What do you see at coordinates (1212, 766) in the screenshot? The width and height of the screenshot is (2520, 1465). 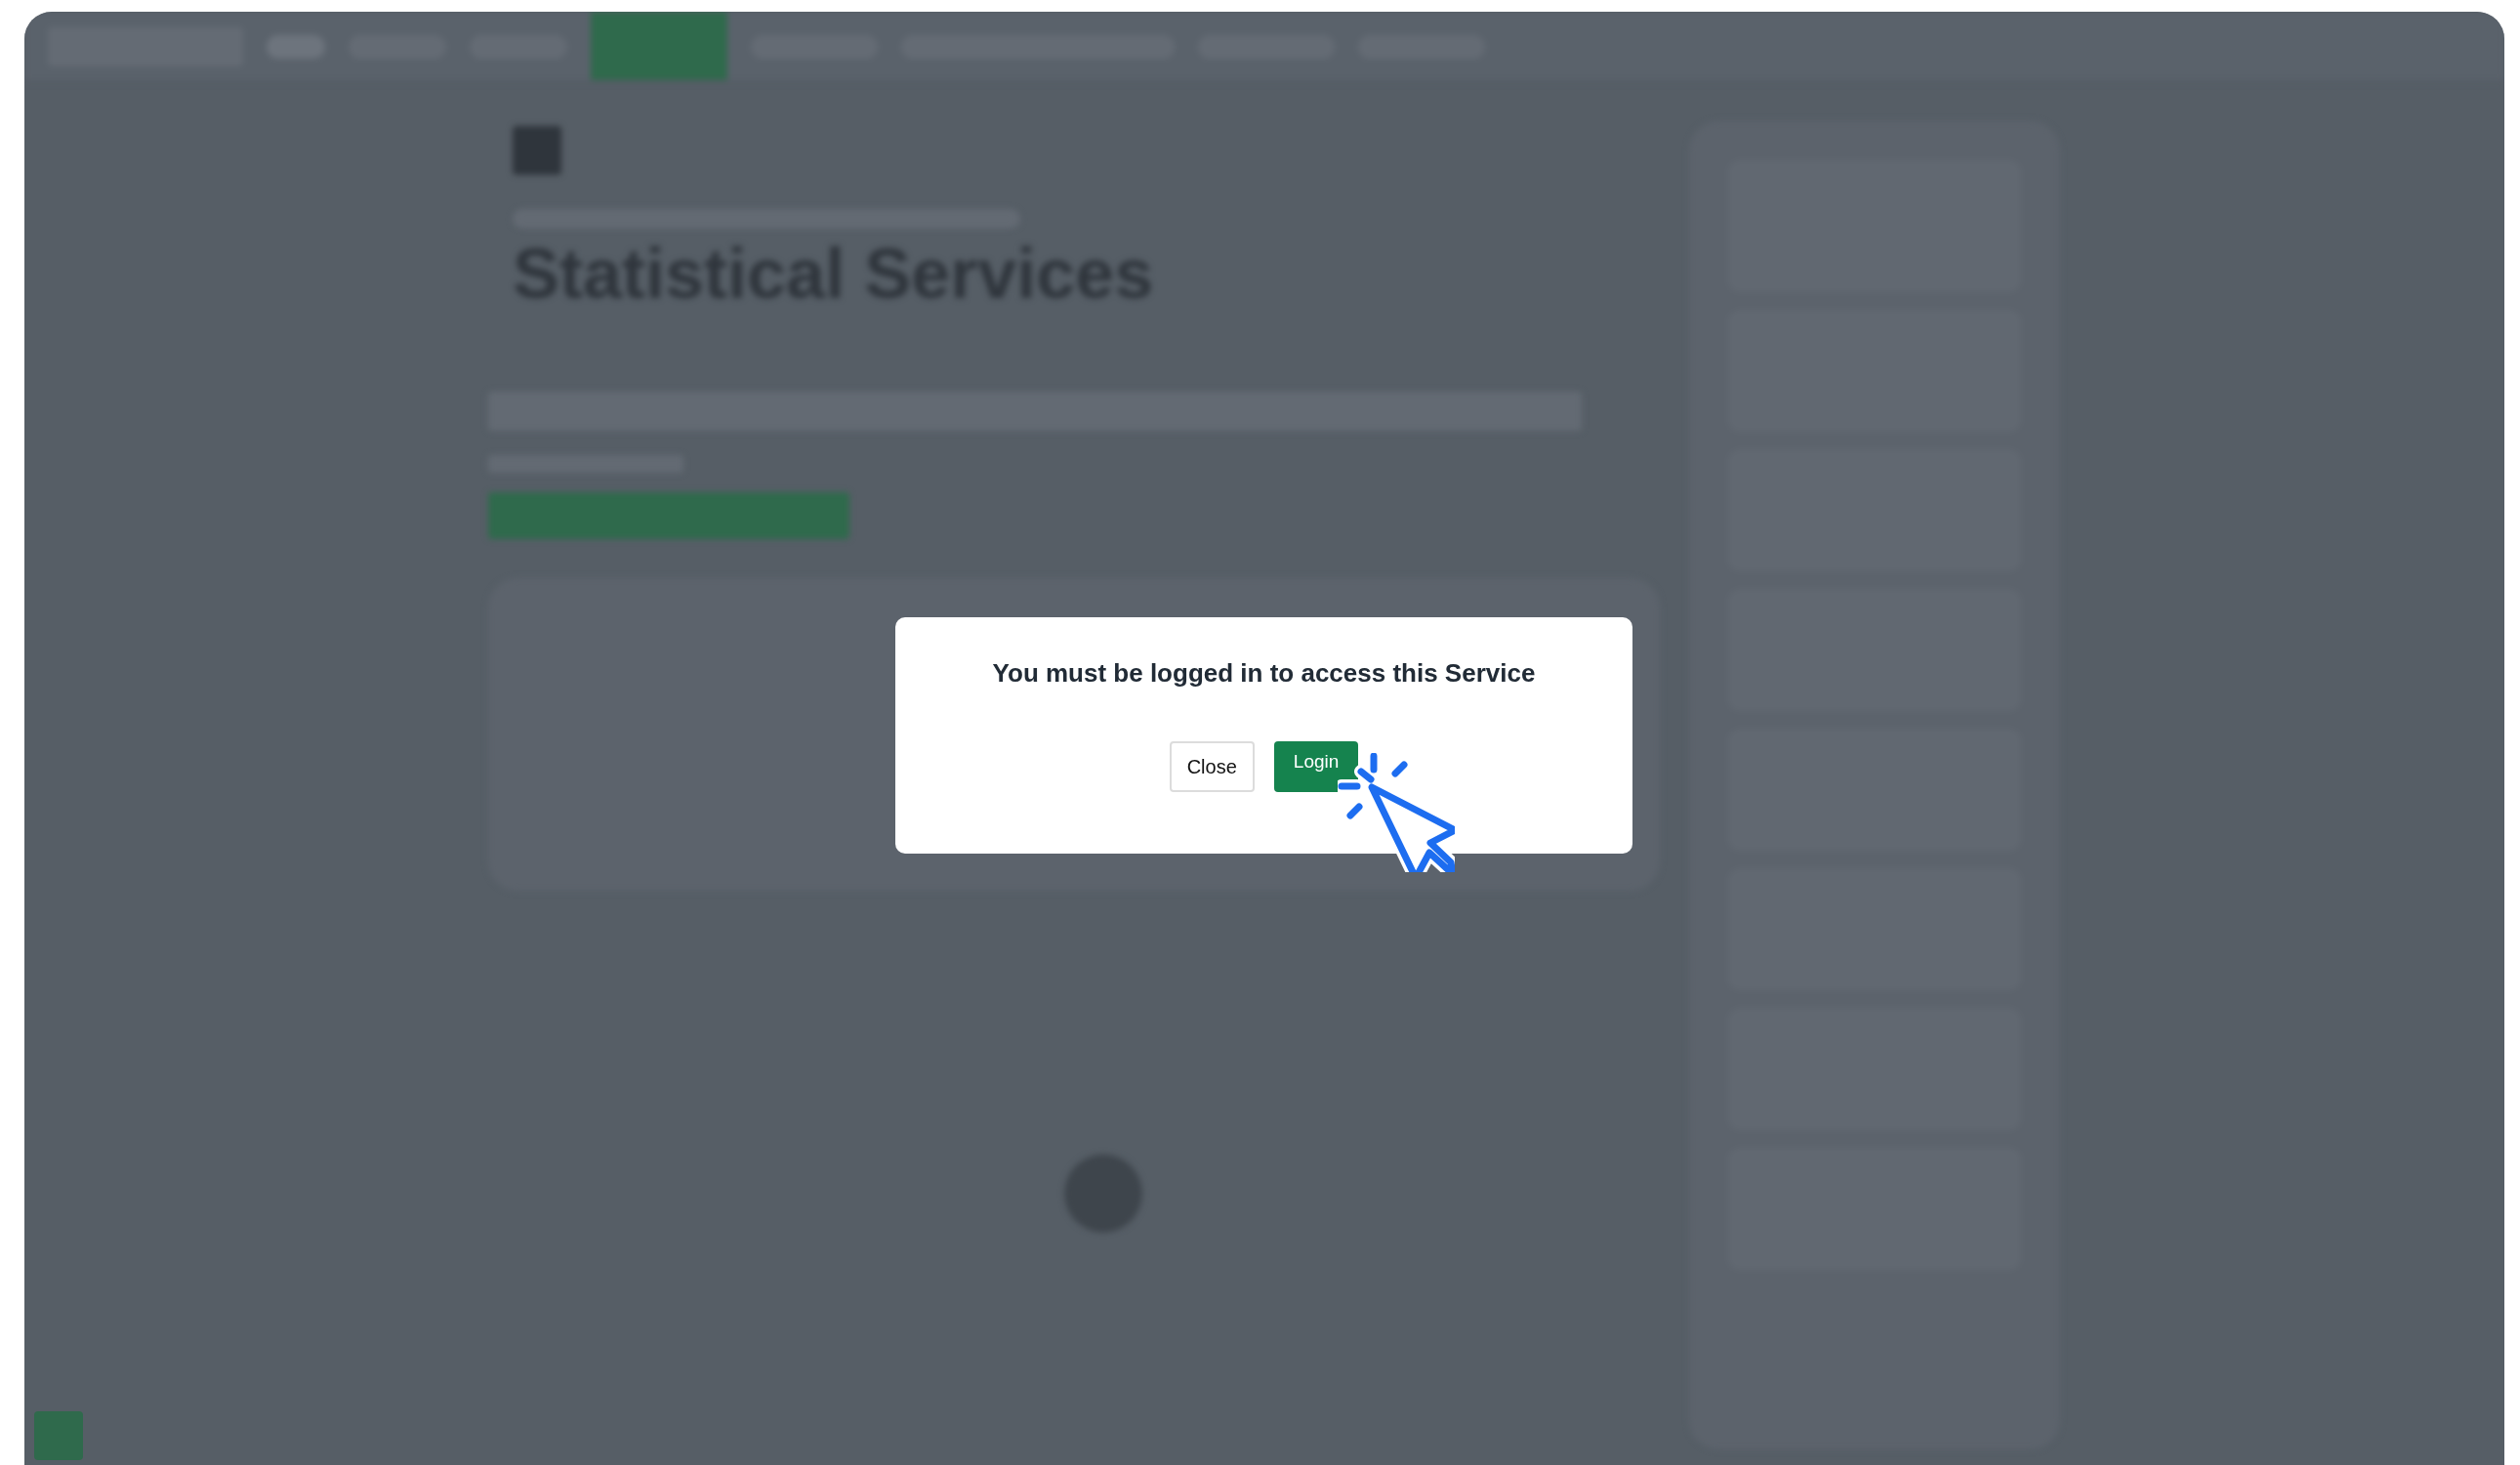 I see `close-button: Close` at bounding box center [1212, 766].